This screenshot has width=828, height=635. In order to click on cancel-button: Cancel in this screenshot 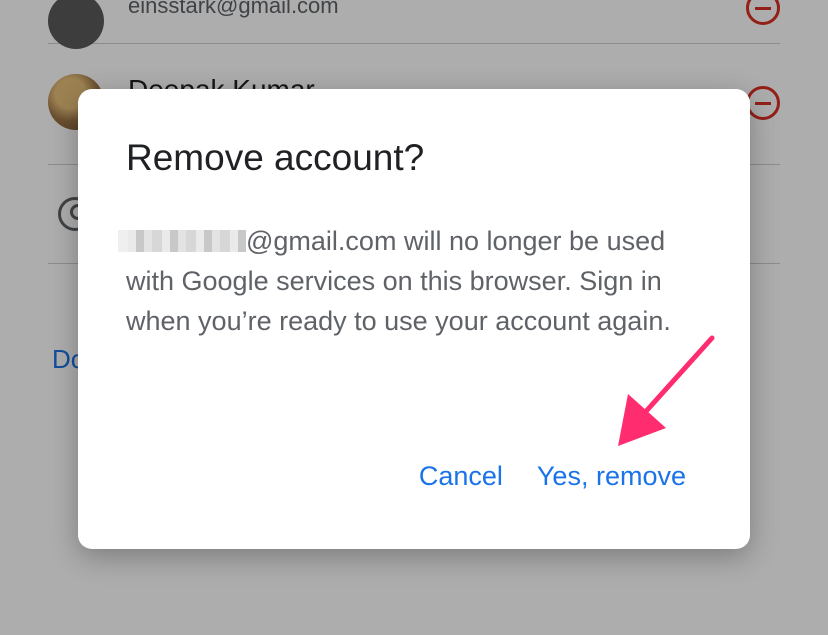, I will do `click(461, 476)`.